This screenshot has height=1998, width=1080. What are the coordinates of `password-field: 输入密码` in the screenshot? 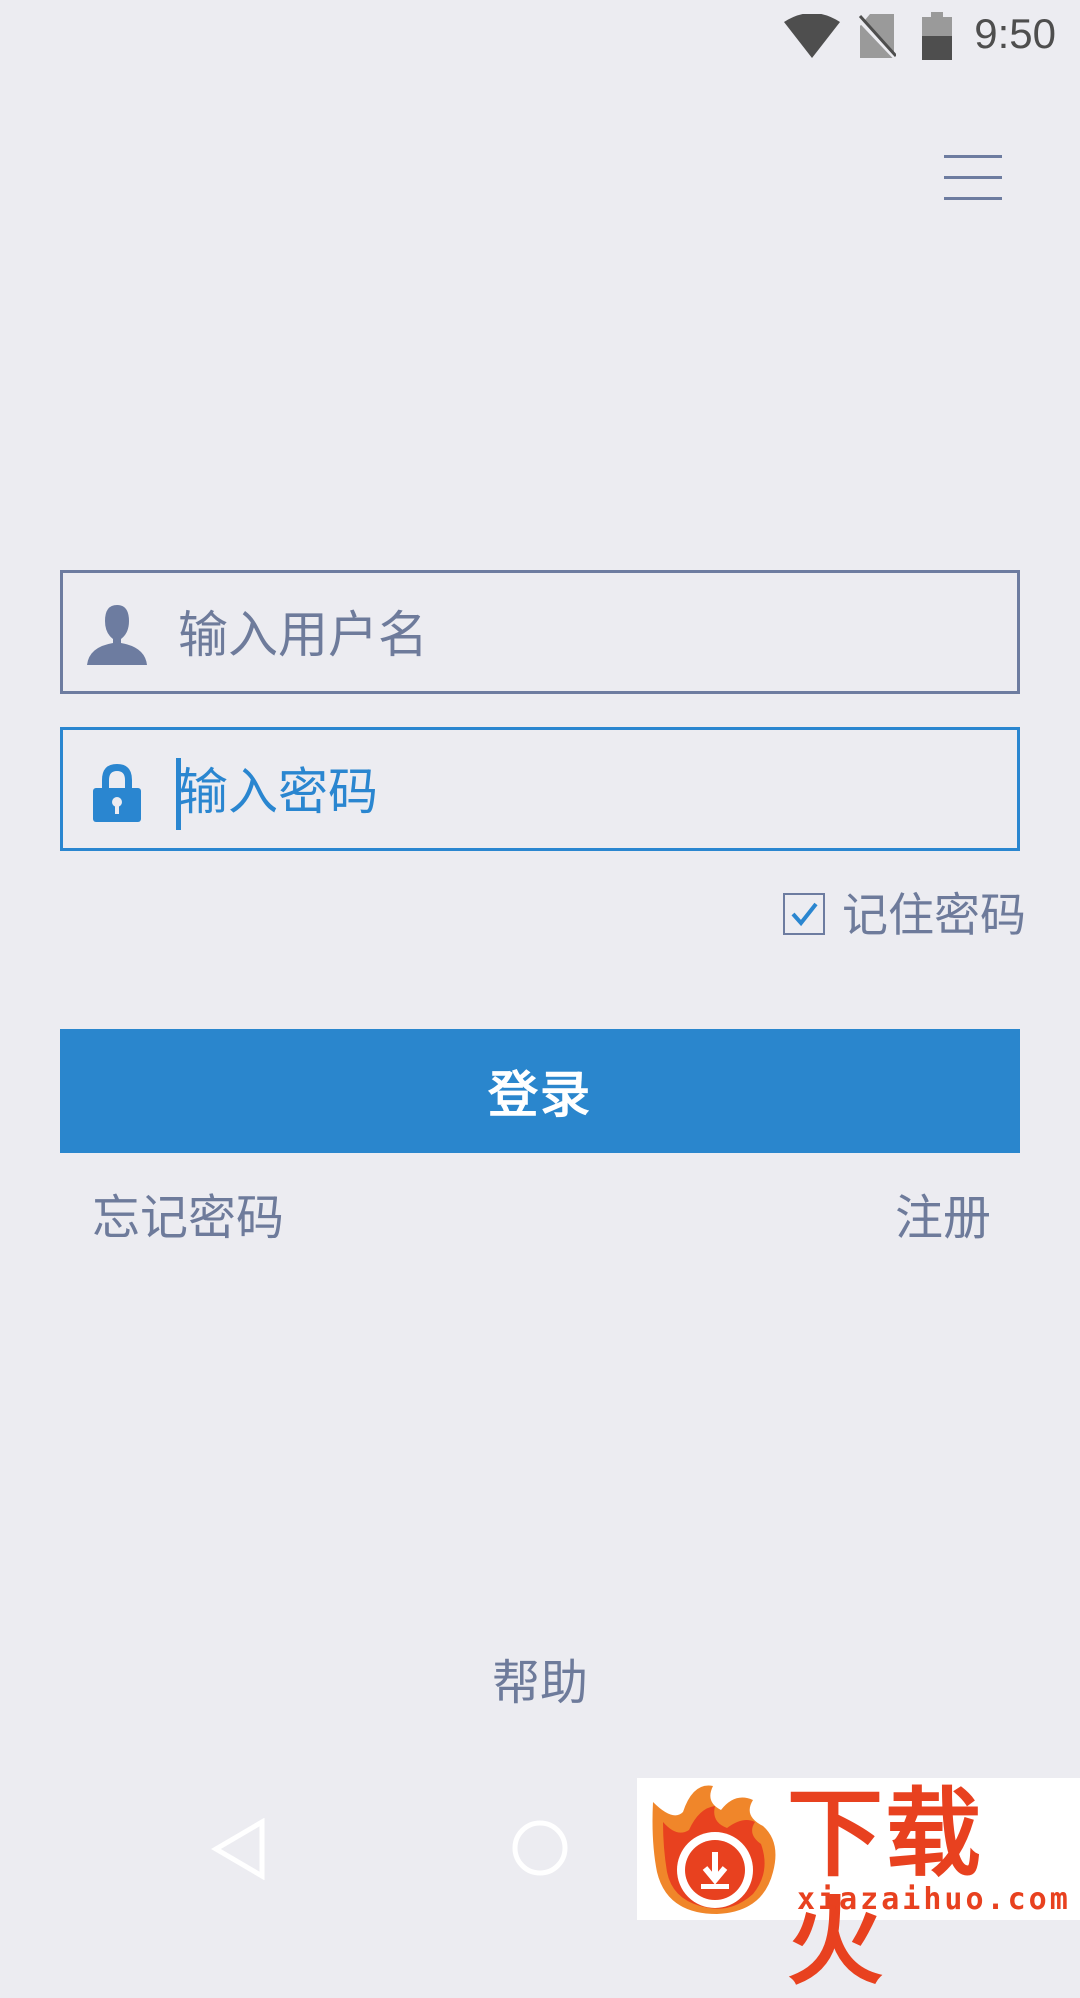 It's located at (540, 789).